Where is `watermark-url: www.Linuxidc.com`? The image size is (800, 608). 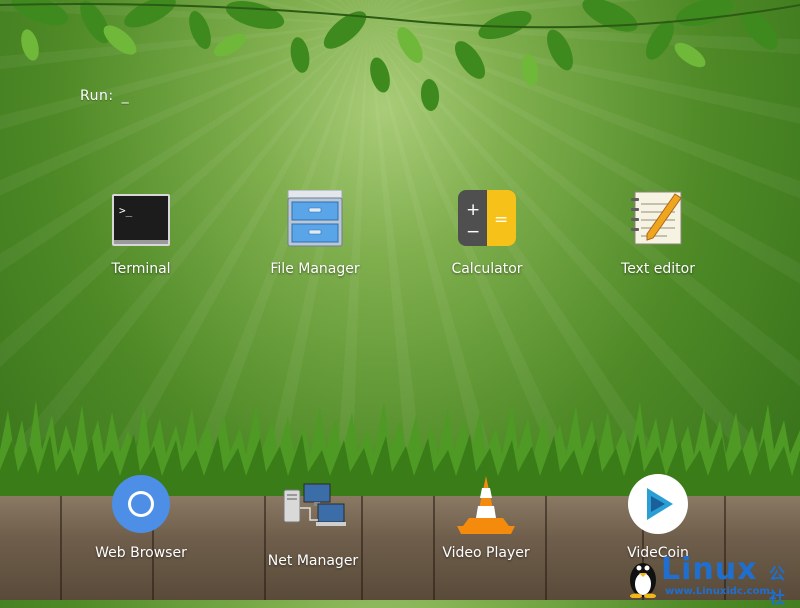 watermark-url: www.Linuxidc.com is located at coordinates (717, 591).